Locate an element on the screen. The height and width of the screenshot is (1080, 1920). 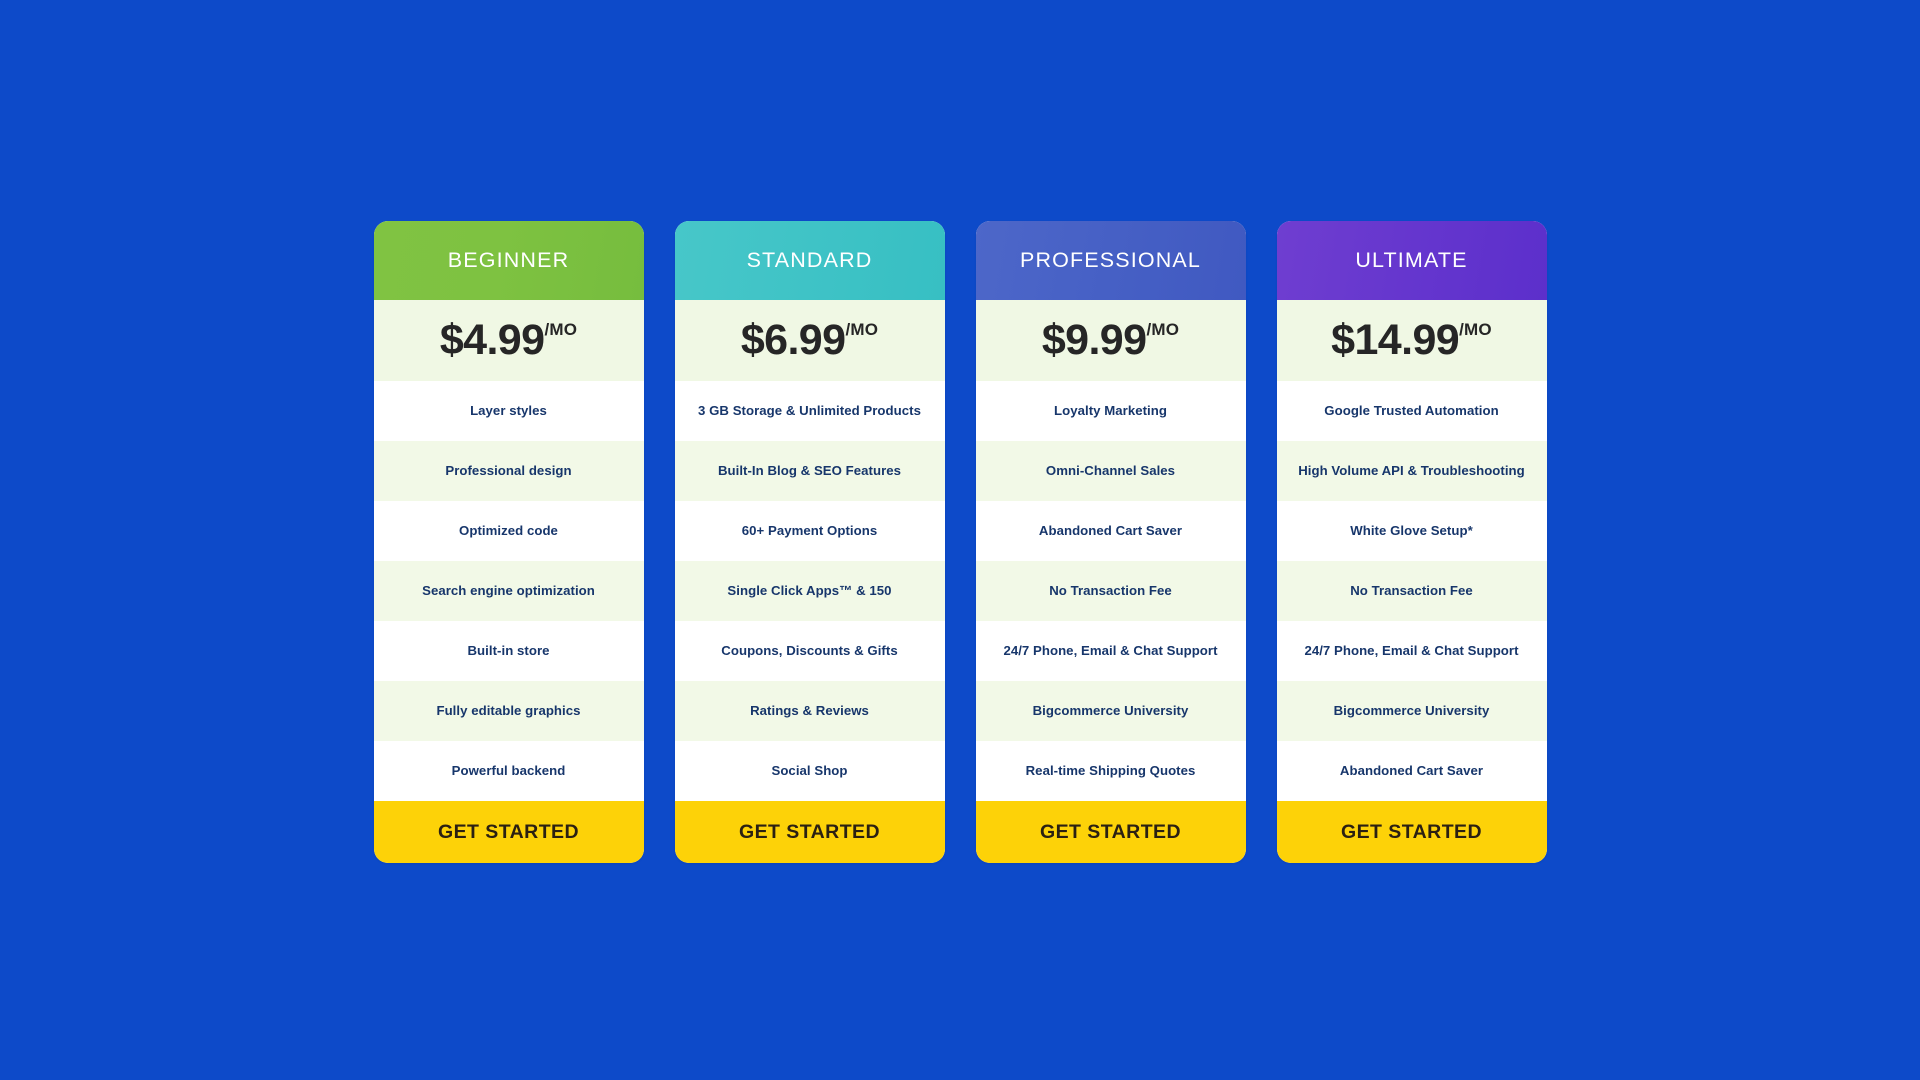
feature-row: Professional design is located at coordinates (508, 471).